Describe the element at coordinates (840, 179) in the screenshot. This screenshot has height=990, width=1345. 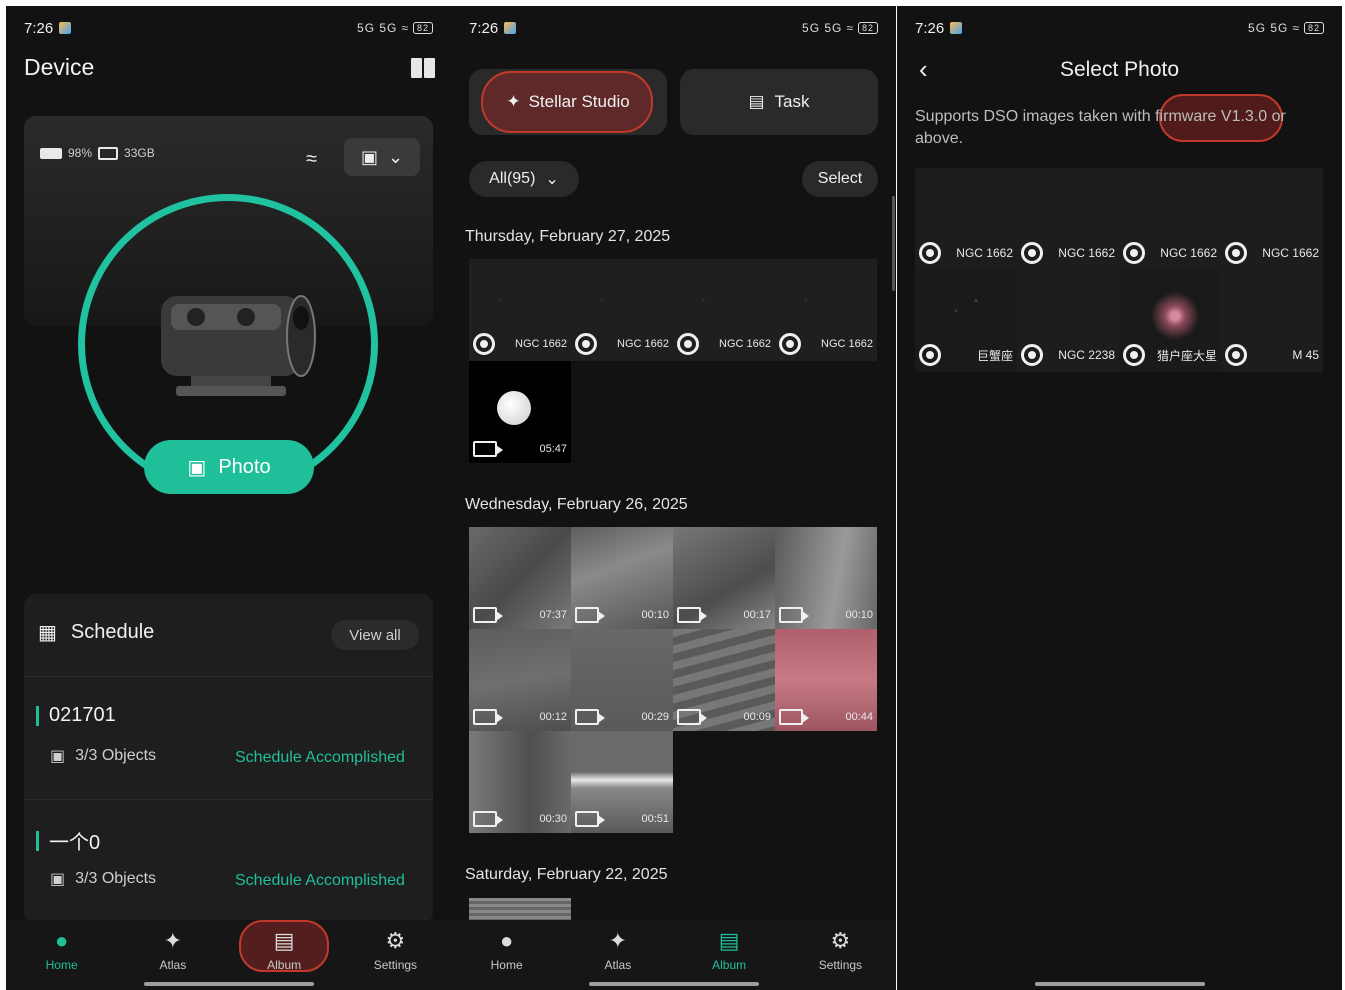
I see `select-button: Select` at that location.